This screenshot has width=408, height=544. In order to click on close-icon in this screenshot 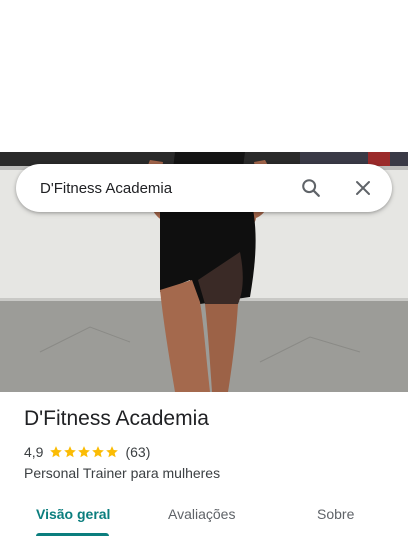, I will do `click(363, 188)`.